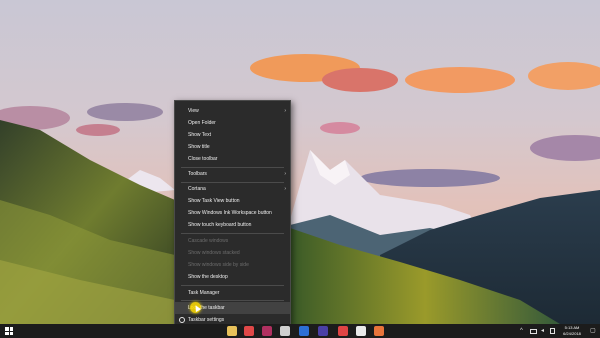  Describe the element at coordinates (232, 111) in the screenshot. I see `menu-item-view: View ›` at that location.